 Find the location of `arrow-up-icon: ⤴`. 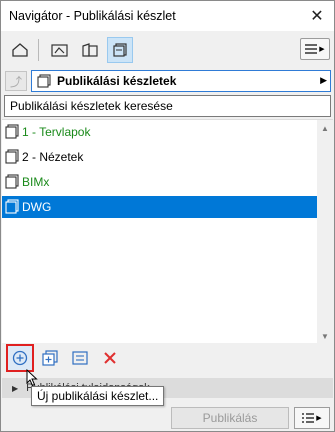

arrow-up-icon: ⤴ is located at coordinates (15, 81).